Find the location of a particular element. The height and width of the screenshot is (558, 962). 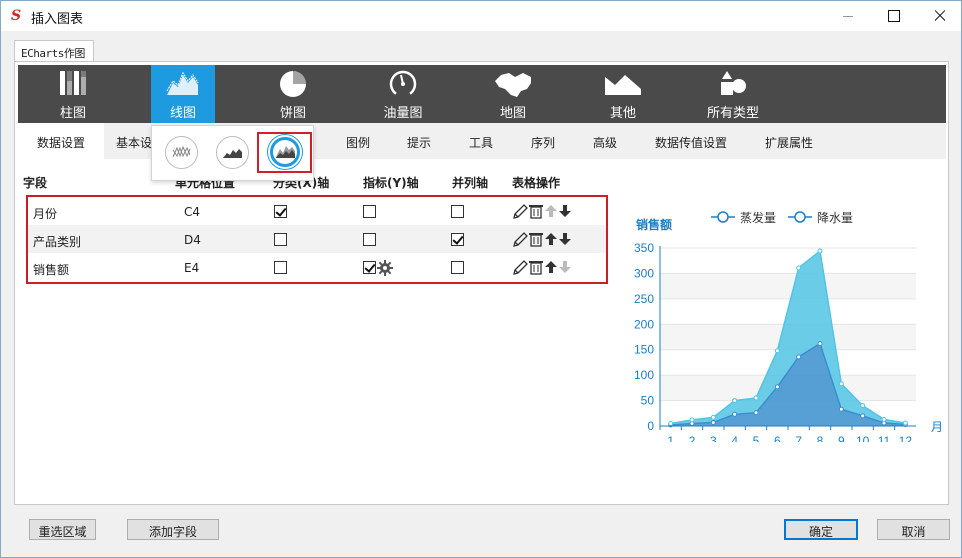

all-types-icon is located at coordinates (733, 83).